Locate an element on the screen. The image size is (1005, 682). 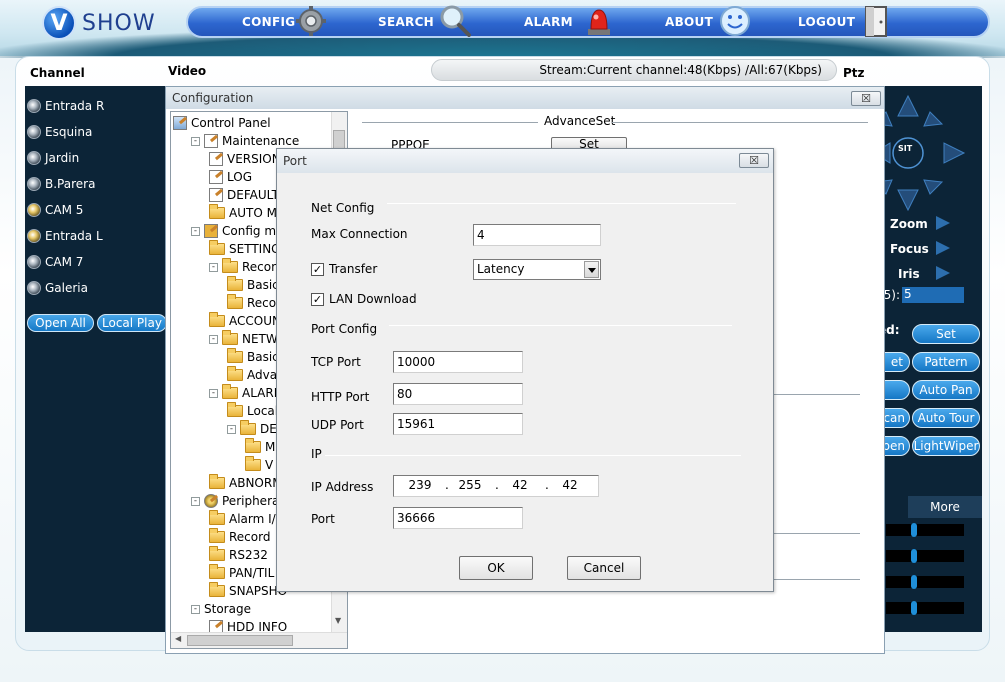
local-play-button: Local Play is located at coordinates (132, 323).